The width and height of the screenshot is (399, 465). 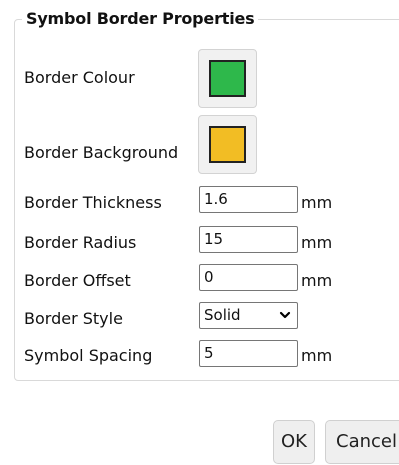 What do you see at coordinates (73, 318) in the screenshot?
I see `border-style-label: Border Style` at bounding box center [73, 318].